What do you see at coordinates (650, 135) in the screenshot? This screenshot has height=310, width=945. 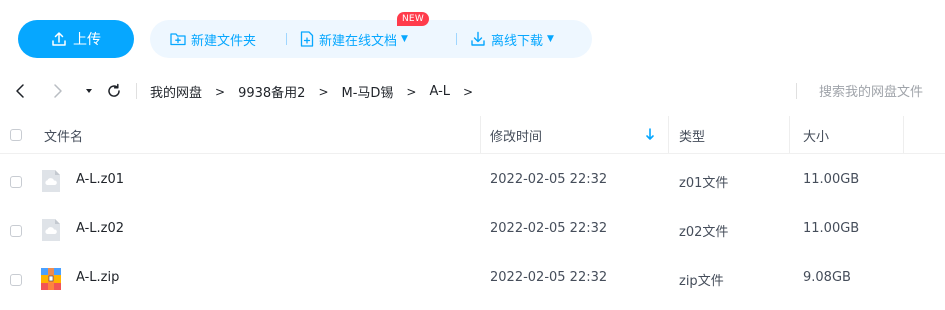 I see `sort-descending-icon` at bounding box center [650, 135].